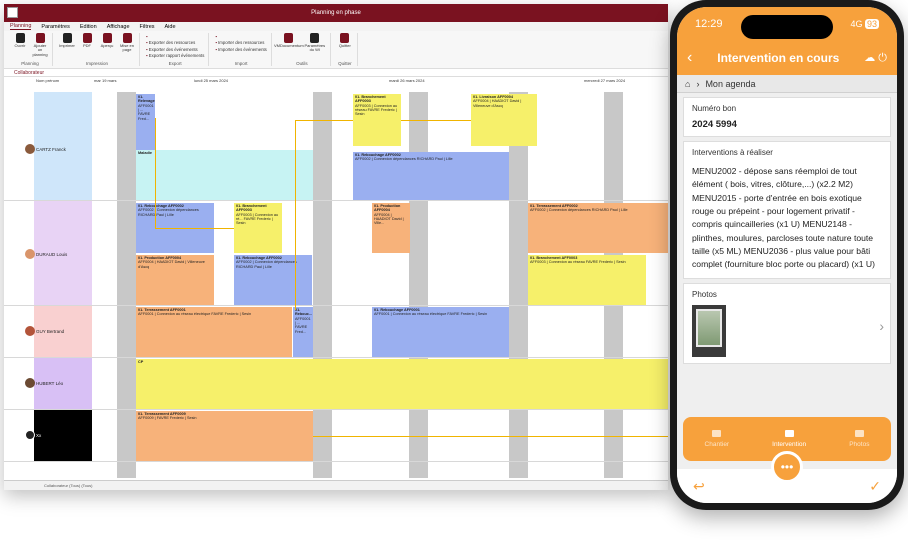  I want to click on preview-icon, so click(107, 38).